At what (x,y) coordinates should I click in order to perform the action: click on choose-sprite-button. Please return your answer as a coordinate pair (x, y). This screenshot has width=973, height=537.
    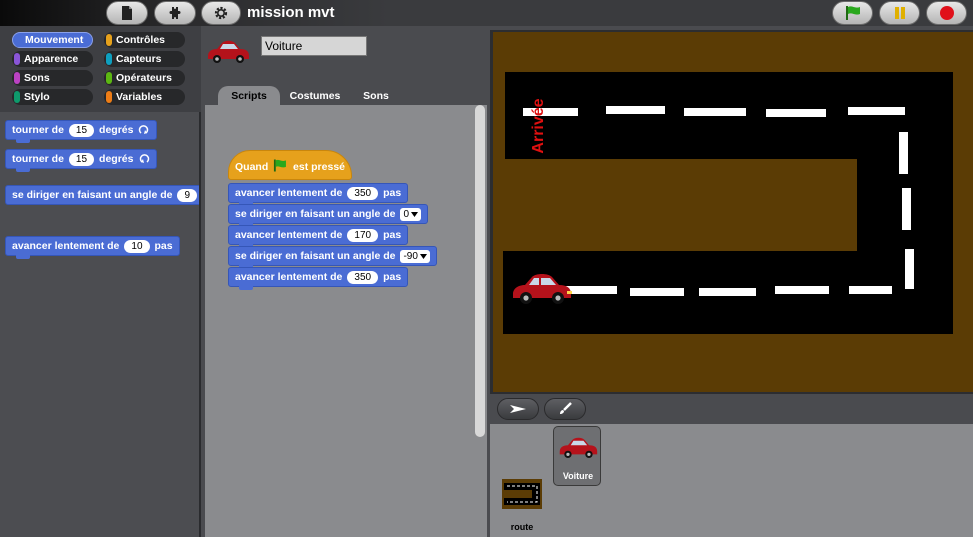
    Looking at the image, I should click on (518, 409).